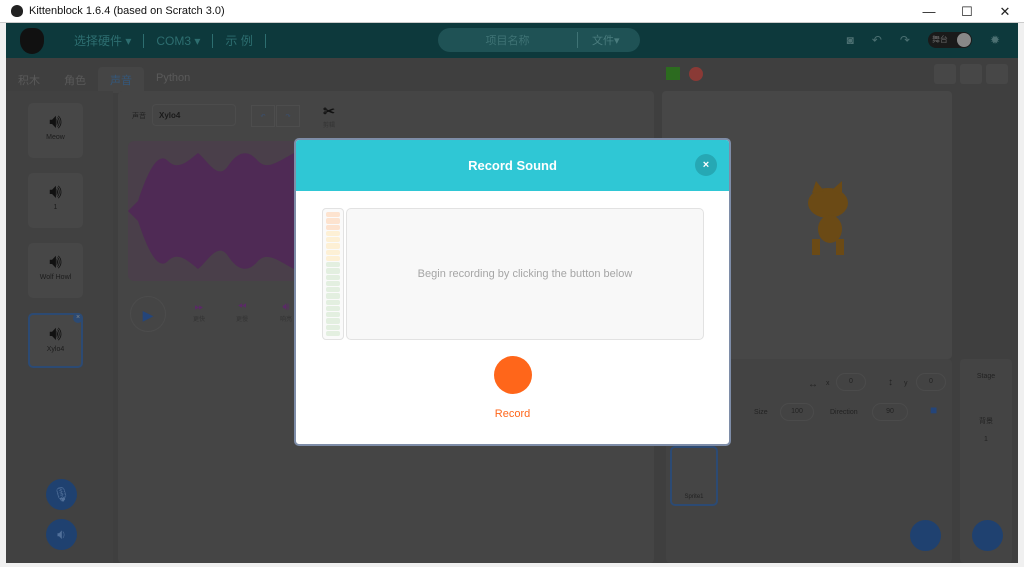 The height and width of the screenshot is (567, 1024). What do you see at coordinates (513, 375) in the screenshot?
I see `record-button` at bounding box center [513, 375].